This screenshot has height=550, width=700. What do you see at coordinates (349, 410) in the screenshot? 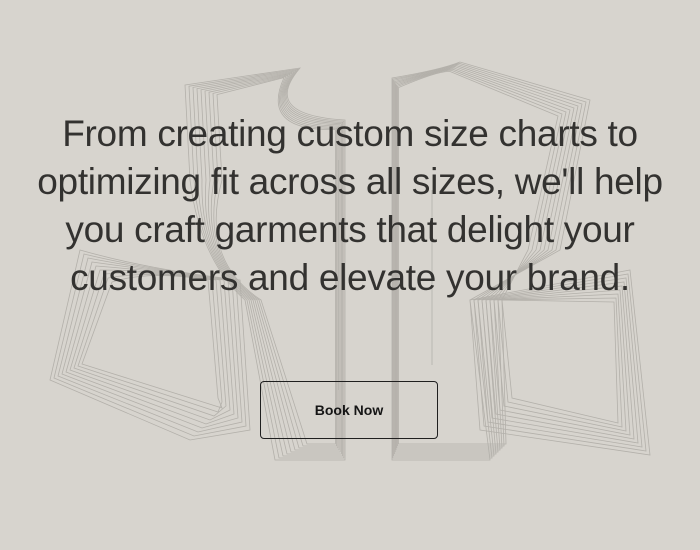
I see `book-now-button: Book Now` at bounding box center [349, 410].